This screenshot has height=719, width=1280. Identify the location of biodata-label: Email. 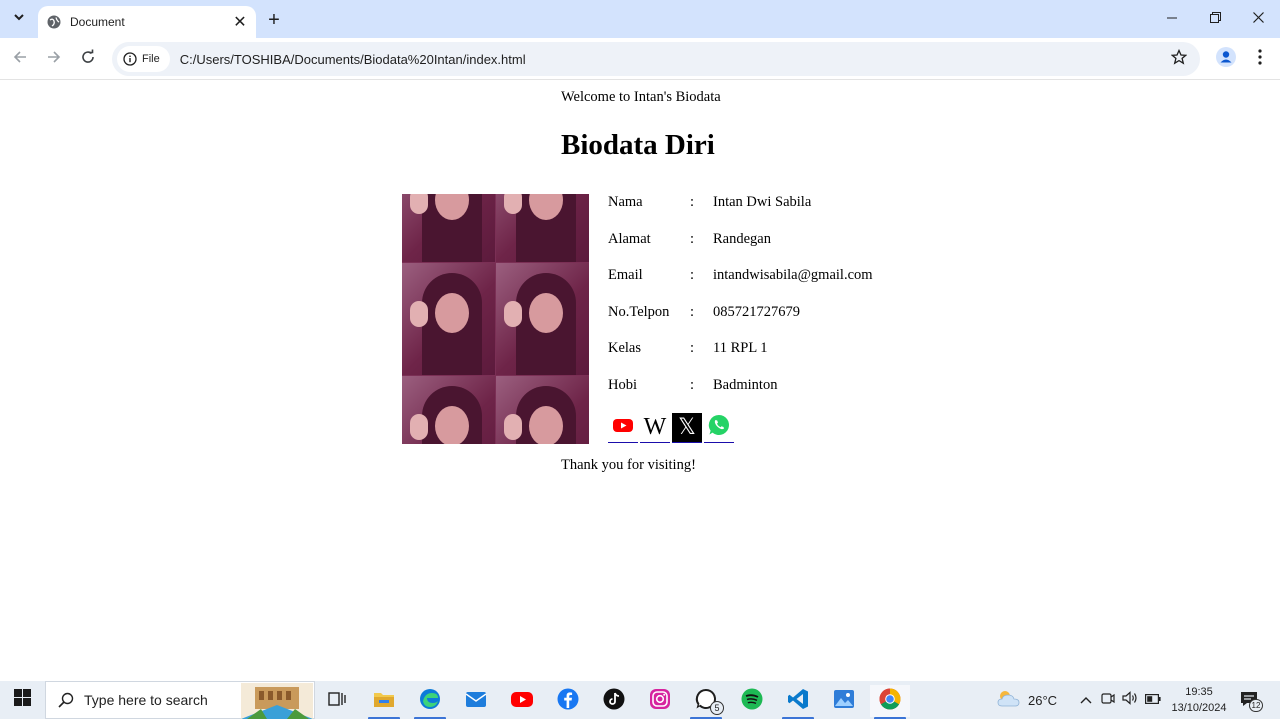
(625, 275).